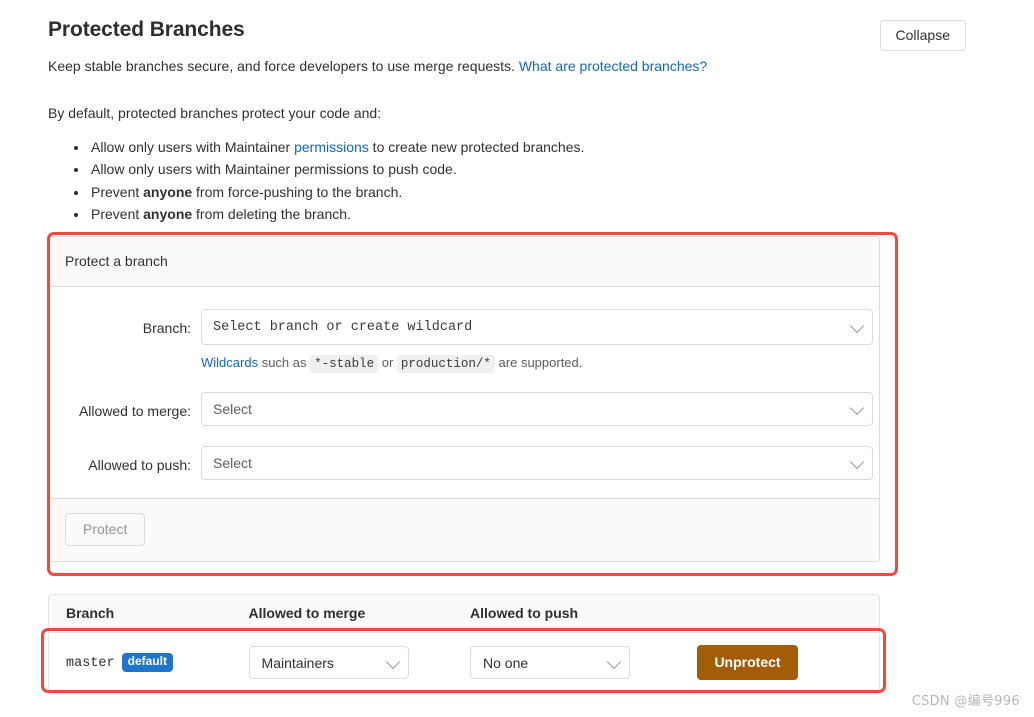  I want to click on branch-select-value: Select branch or create wildcard, so click(343, 327).